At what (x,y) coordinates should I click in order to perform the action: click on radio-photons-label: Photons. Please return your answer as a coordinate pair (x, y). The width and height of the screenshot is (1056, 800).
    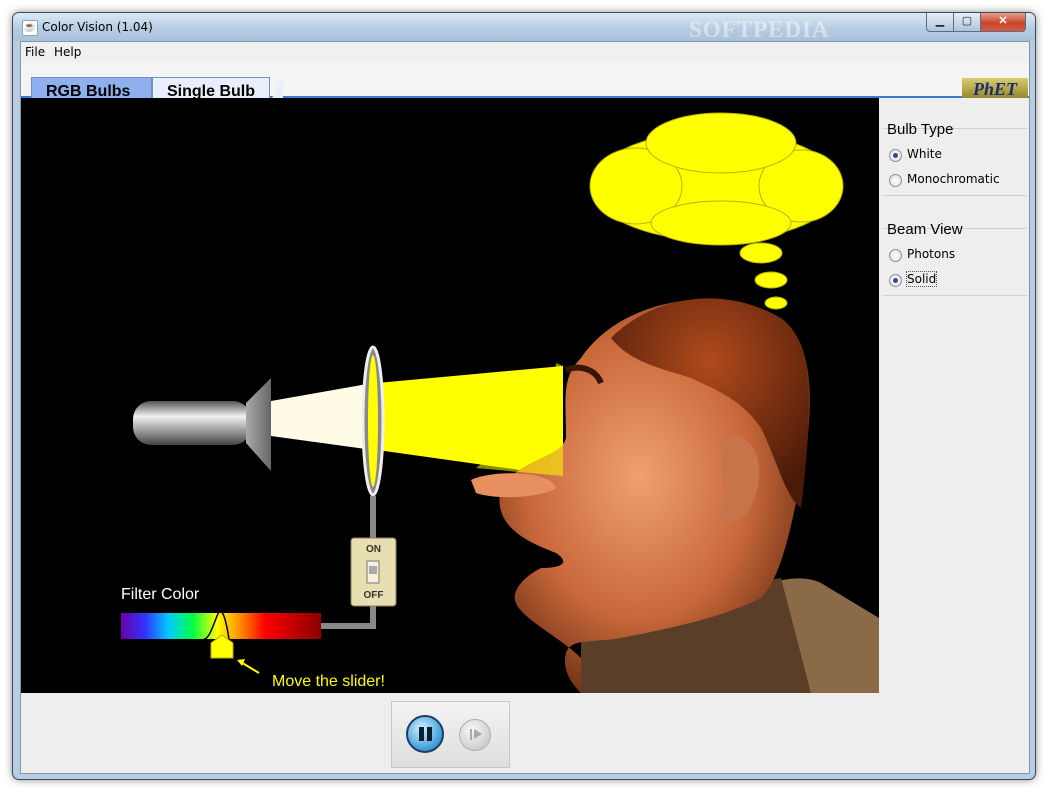
    Looking at the image, I should click on (931, 254).